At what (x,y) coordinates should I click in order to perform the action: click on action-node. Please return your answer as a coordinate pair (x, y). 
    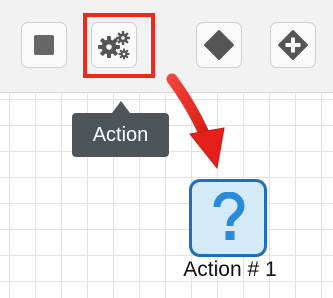
    Looking at the image, I should click on (228, 218).